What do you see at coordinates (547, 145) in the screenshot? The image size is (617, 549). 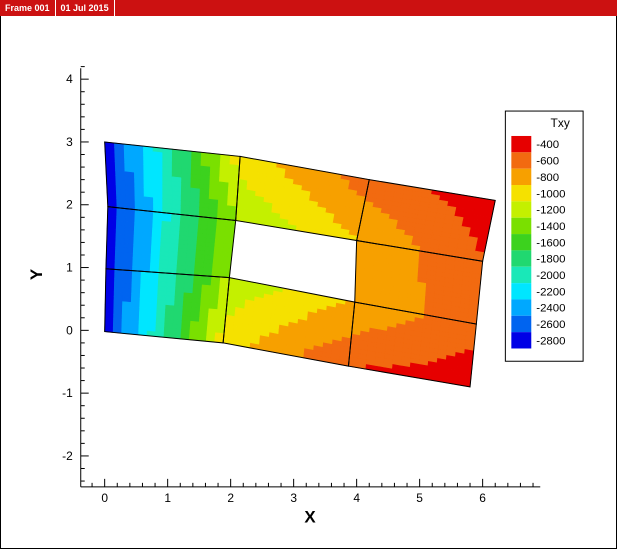 I see `legend-label: -400` at bounding box center [547, 145].